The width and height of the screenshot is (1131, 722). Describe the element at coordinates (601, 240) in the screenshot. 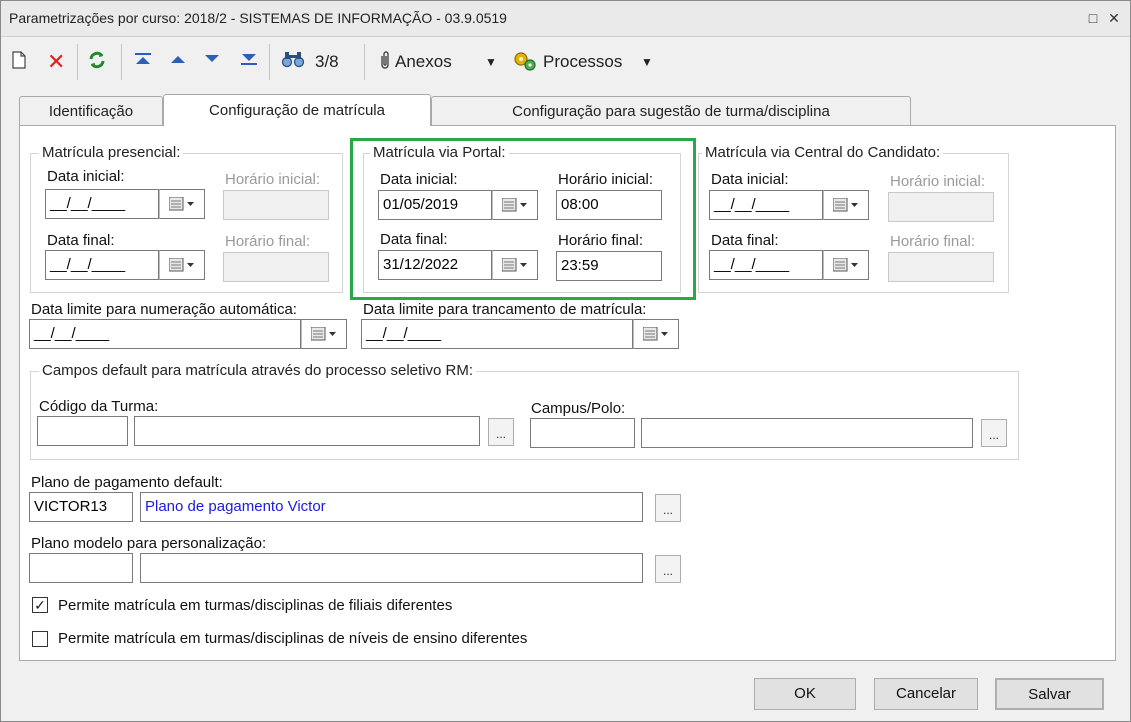

I see `label-horario-final-portal: Horário final:` at that location.